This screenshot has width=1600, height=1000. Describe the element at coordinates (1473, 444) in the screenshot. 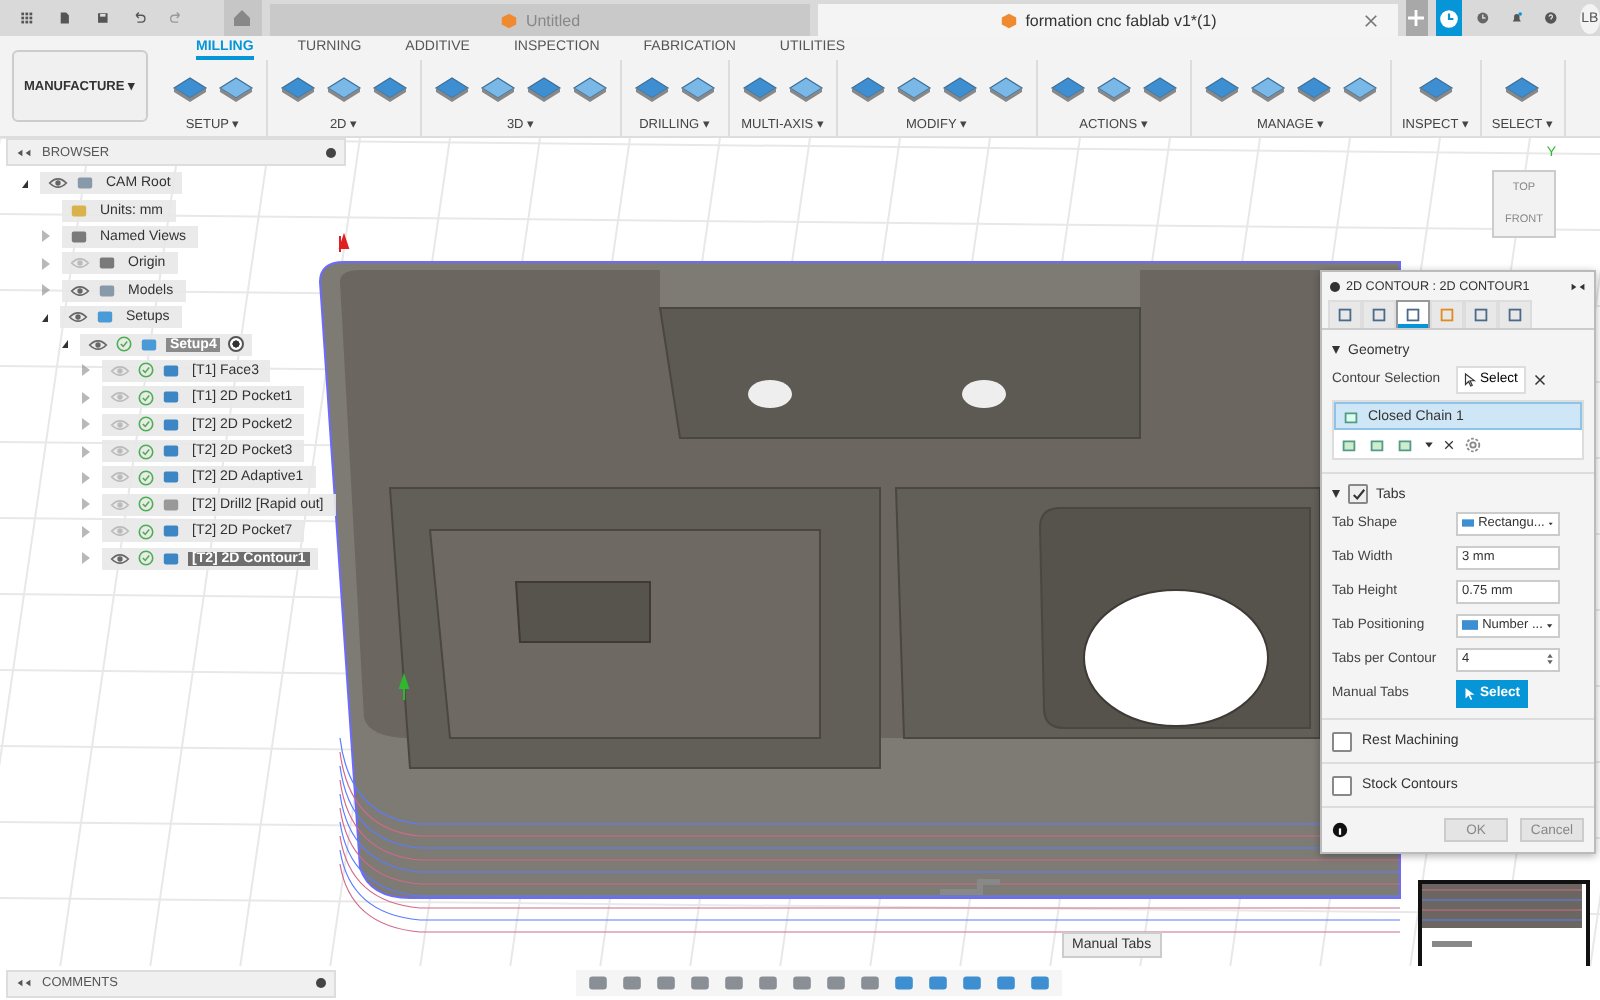

I see `settings-icon` at that location.